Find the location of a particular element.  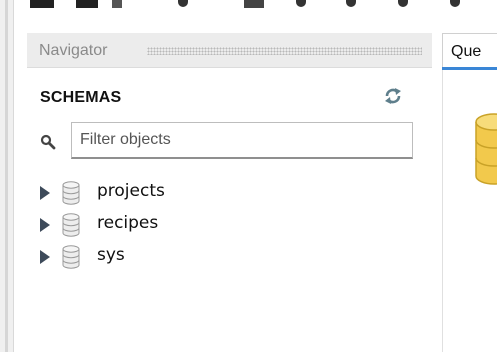

sidebar-rail is located at coordinates (6, 176).